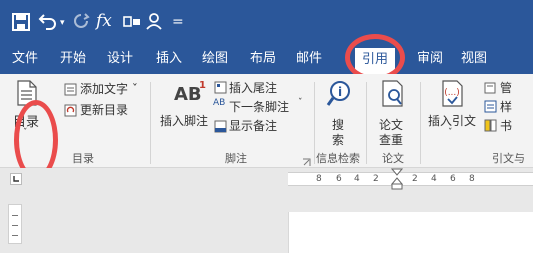  I want to click on ribbon-tab-row: 文件 开始 设计 插入 绘图 布局 邮件 引用 审阅 视图, so click(266, 59).